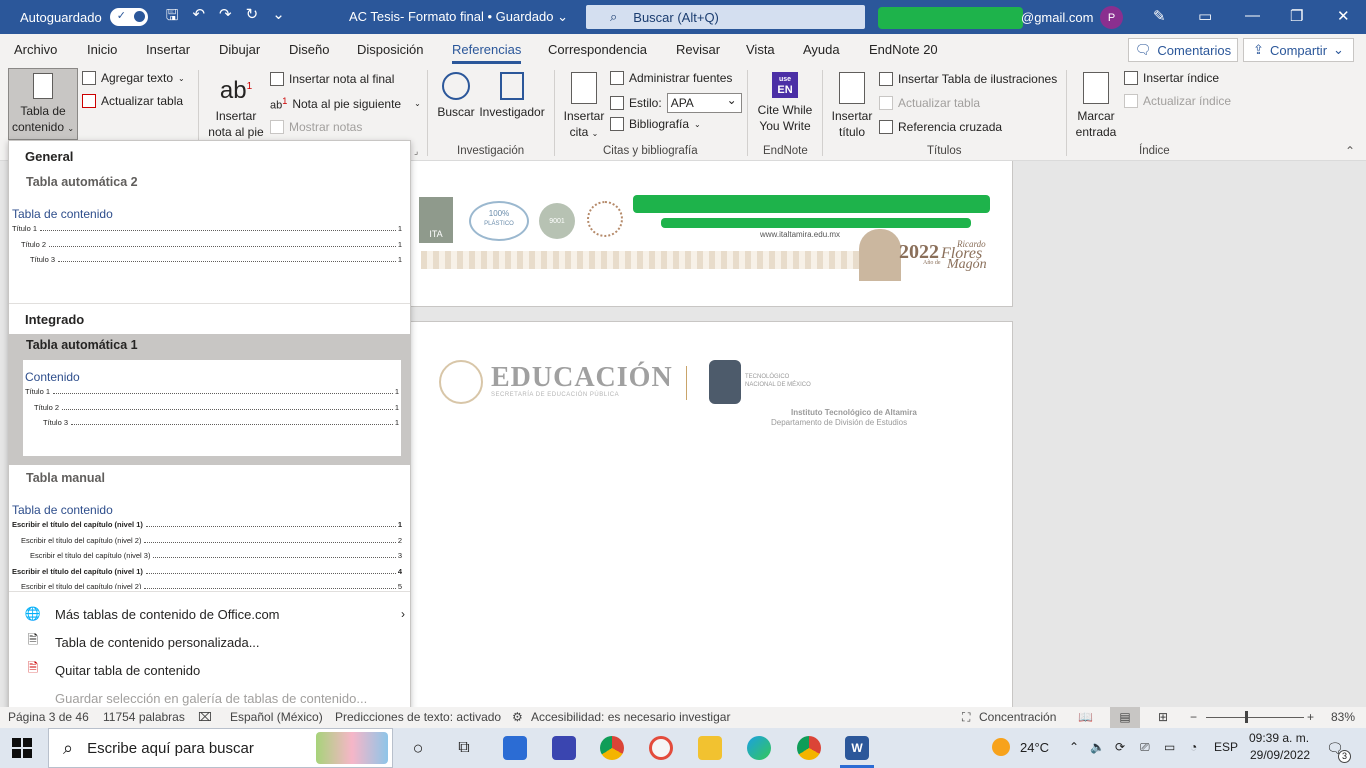  What do you see at coordinates (102, 49) in the screenshot?
I see `tab-inicio: Inicio` at bounding box center [102, 49].